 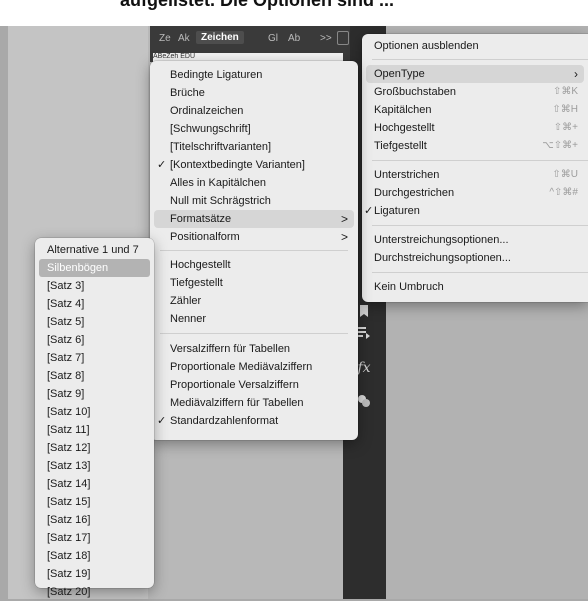 I want to click on menu-item-set-19: [Satz 19], so click(x=94, y=574).